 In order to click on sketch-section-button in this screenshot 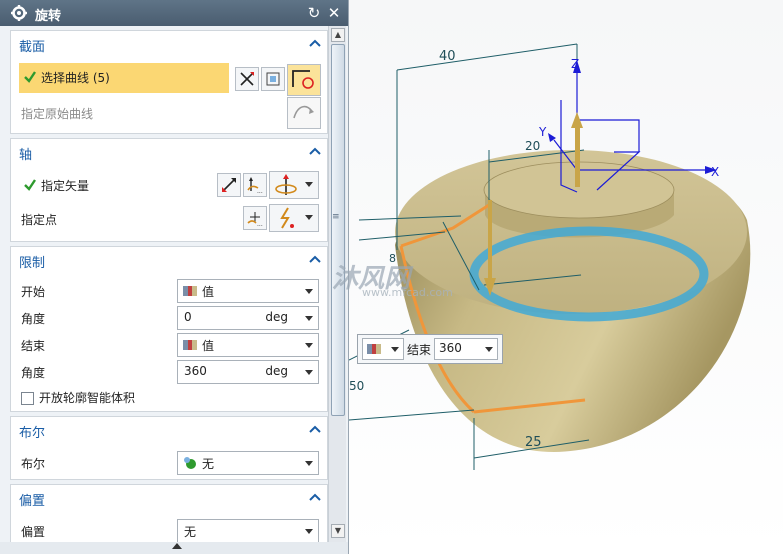, I will do `click(273, 79)`.